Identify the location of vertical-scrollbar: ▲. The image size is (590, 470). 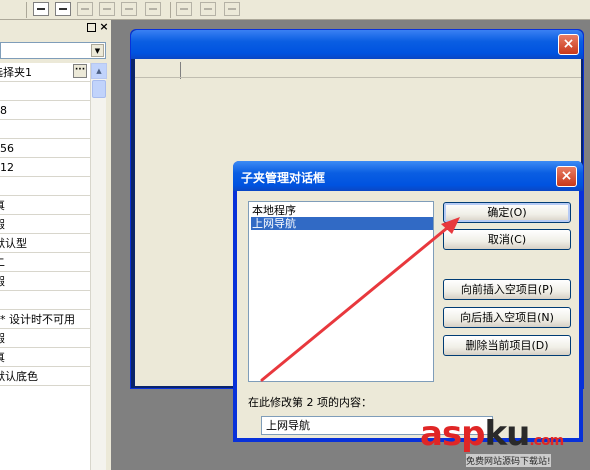
(98, 266).